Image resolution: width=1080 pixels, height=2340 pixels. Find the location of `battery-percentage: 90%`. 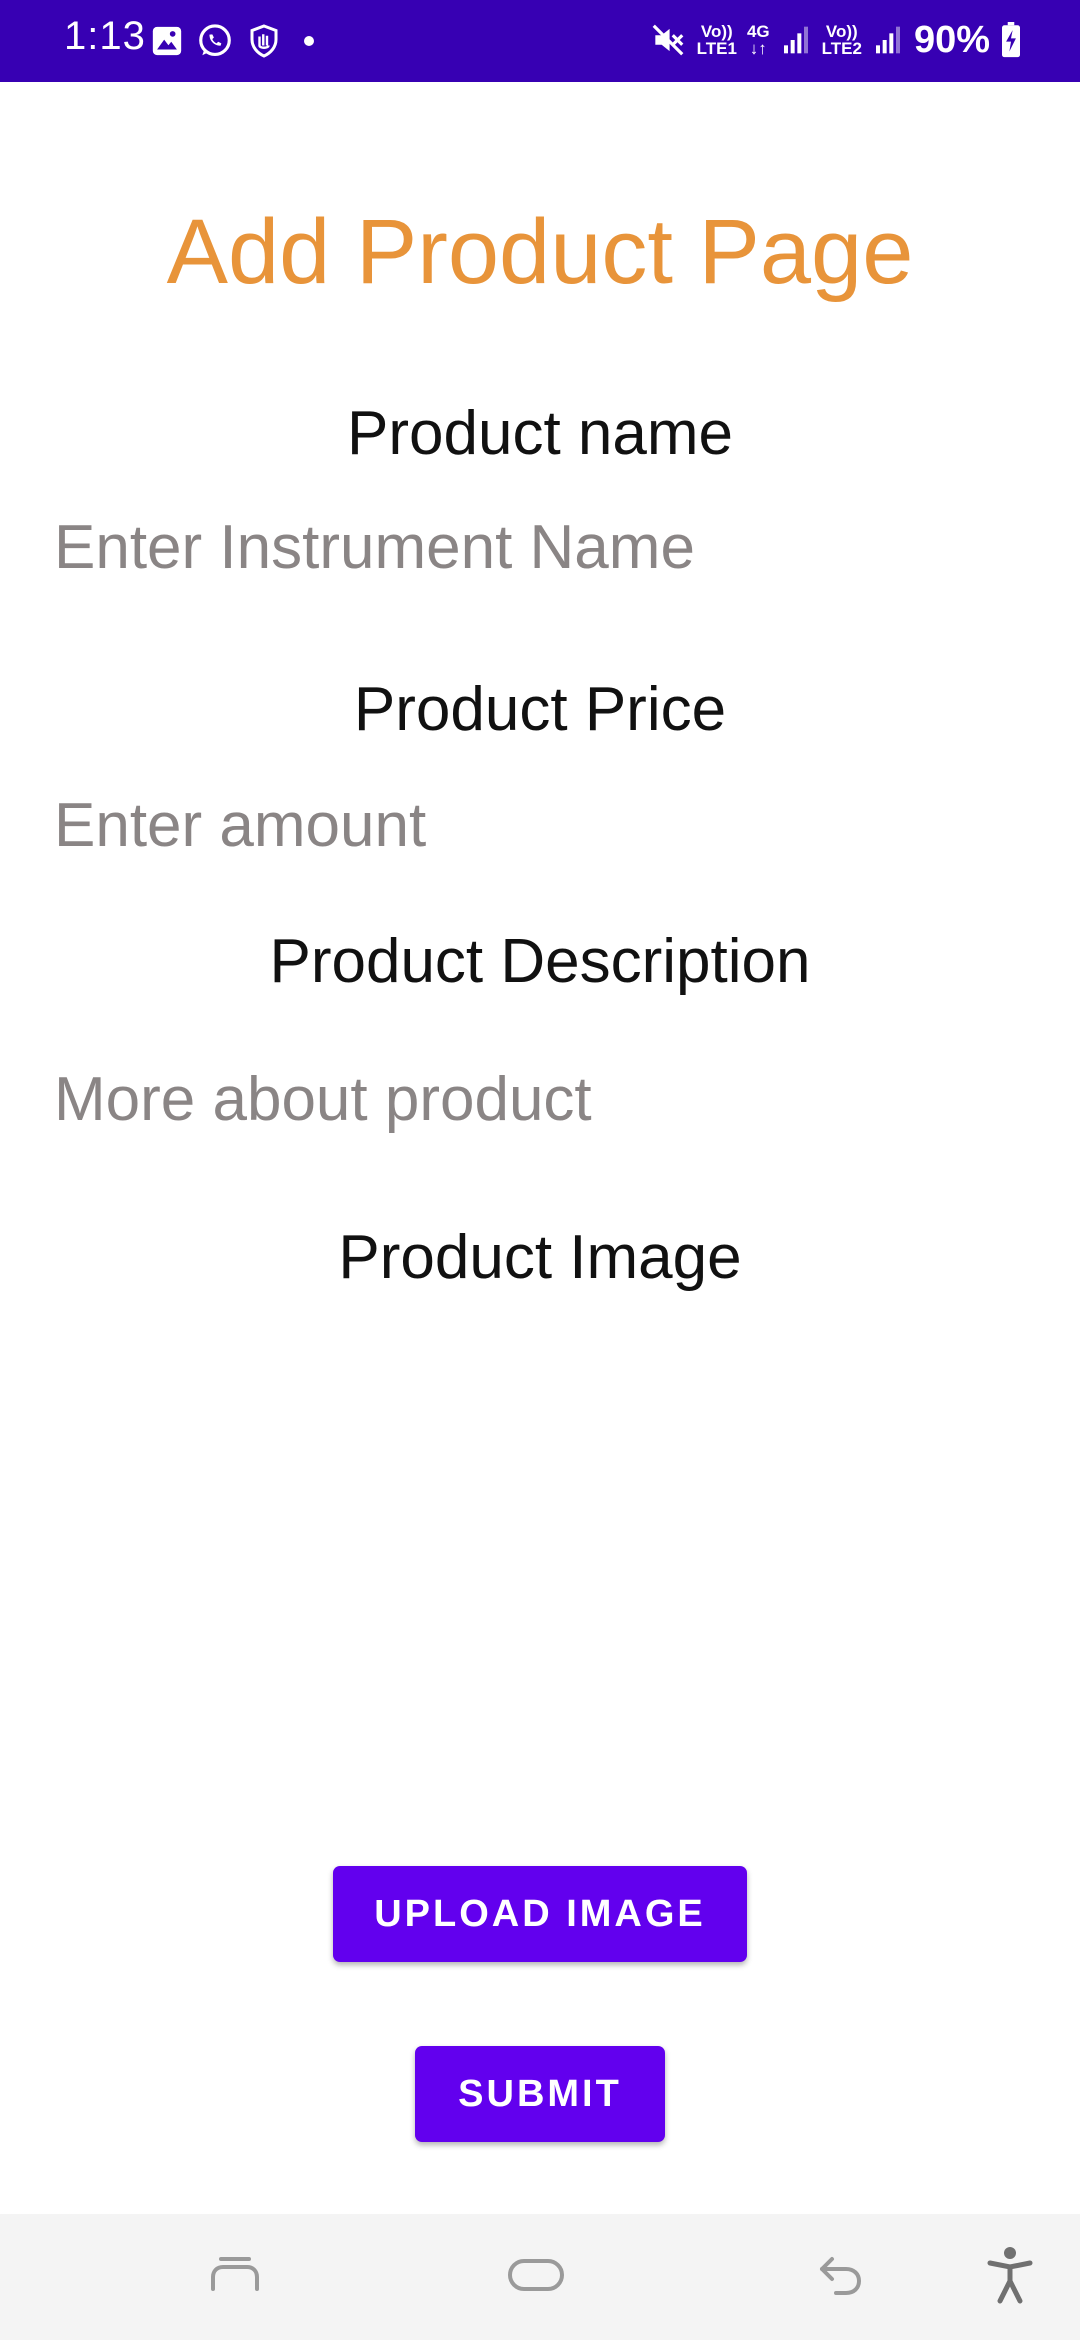

battery-percentage: 90% is located at coordinates (951, 39).